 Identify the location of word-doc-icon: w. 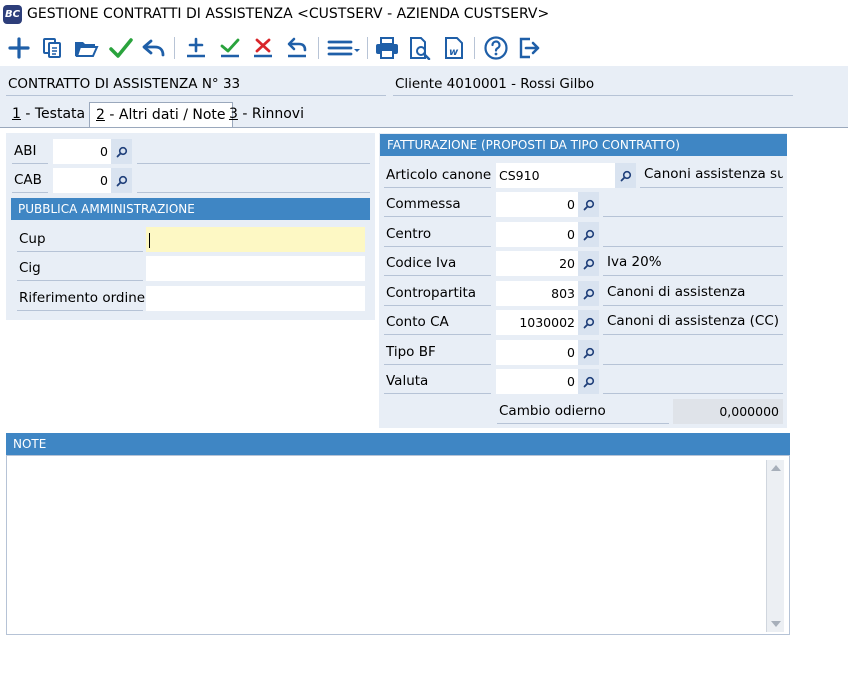
(454, 48).